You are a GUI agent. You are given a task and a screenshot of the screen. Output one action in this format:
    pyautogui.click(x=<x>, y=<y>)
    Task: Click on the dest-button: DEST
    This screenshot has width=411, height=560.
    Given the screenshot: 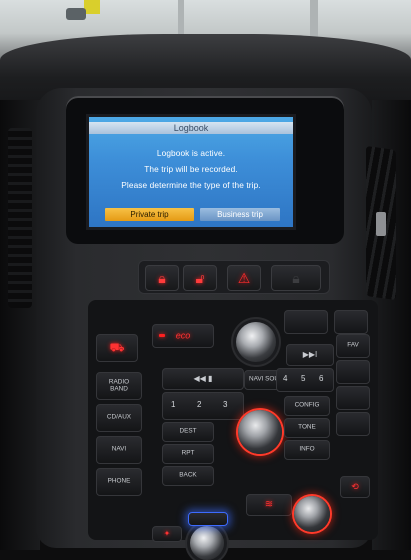 What is the action you would take?
    pyautogui.click(x=188, y=432)
    